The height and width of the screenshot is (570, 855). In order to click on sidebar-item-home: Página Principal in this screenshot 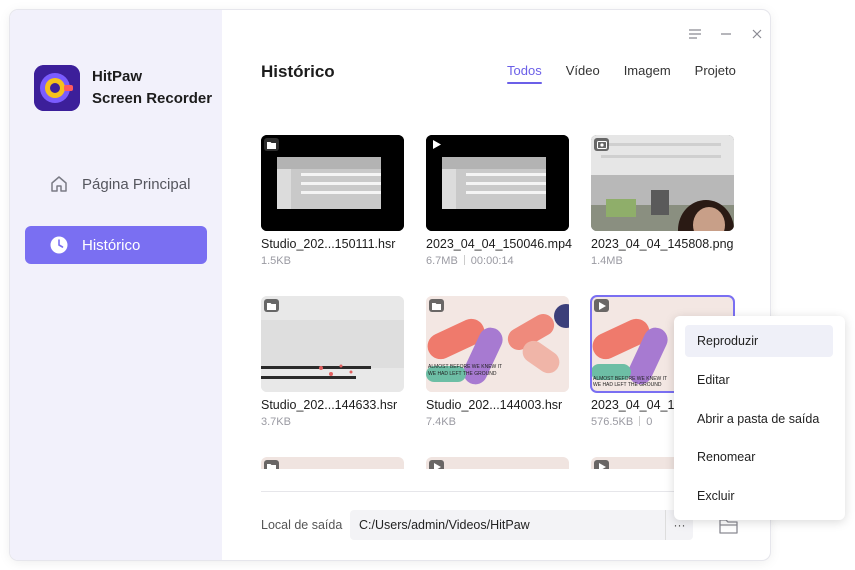, I will do `click(116, 184)`.